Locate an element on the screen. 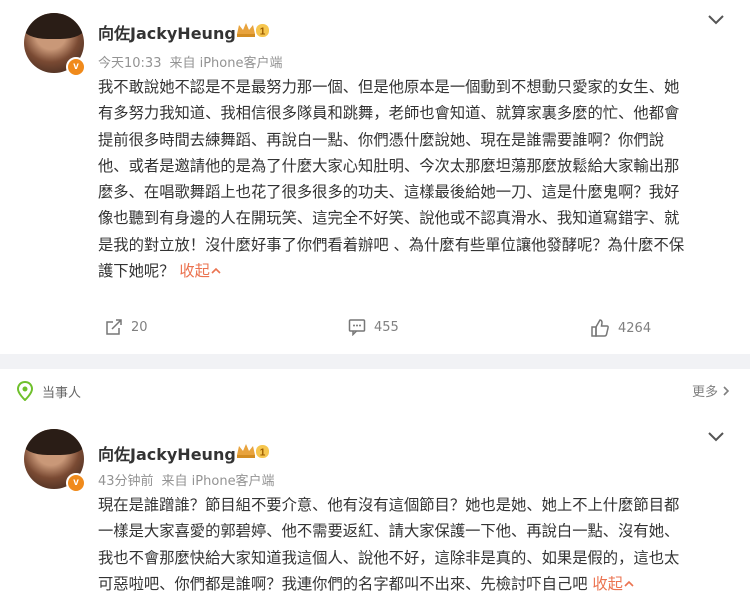  post-meta: 43分钟前 来自 iPhone客户端 is located at coordinates (190, 479).